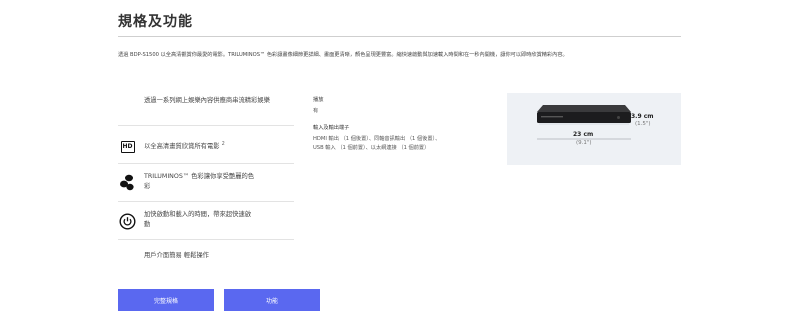 The width and height of the screenshot is (800, 330). I want to click on triluminos-icon, so click(127, 182).